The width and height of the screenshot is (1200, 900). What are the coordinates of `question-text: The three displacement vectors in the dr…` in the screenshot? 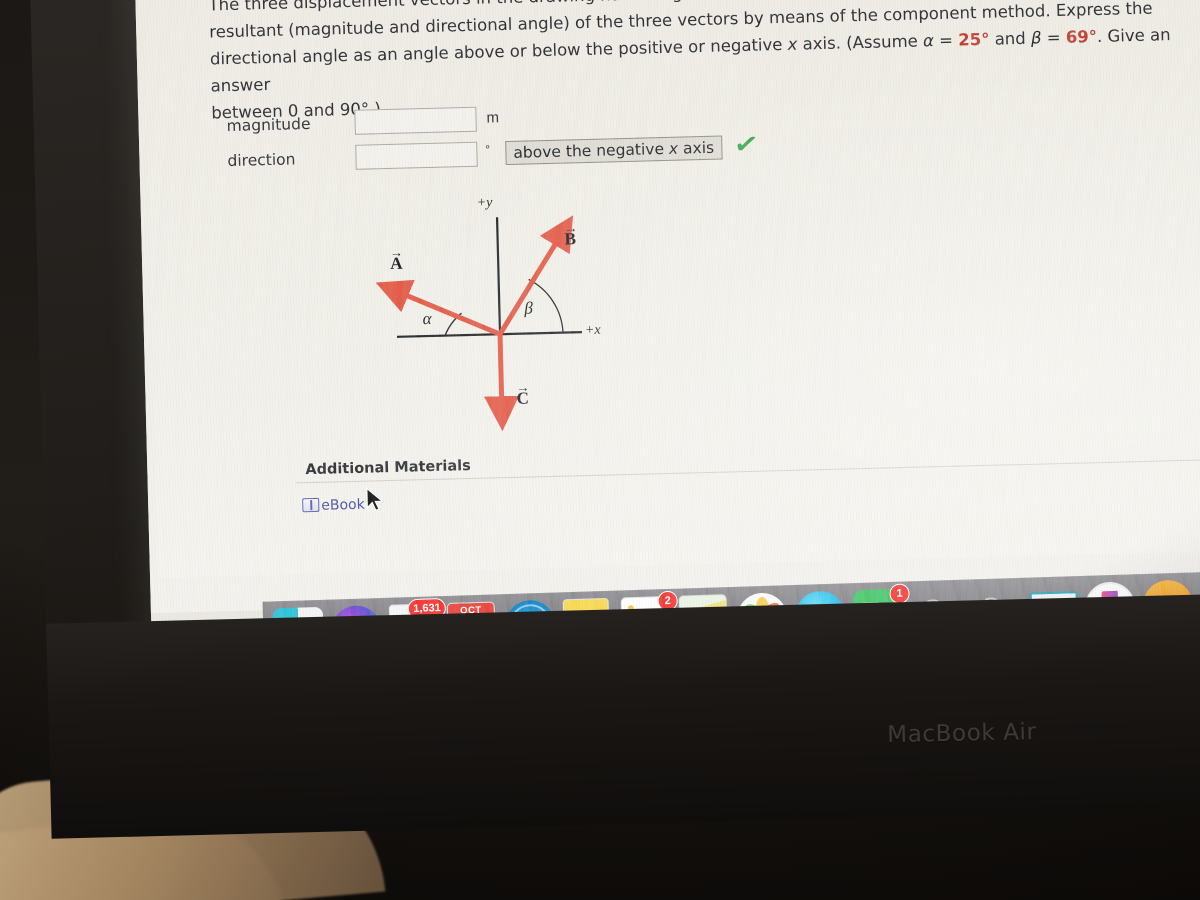 It's located at (704, 63).